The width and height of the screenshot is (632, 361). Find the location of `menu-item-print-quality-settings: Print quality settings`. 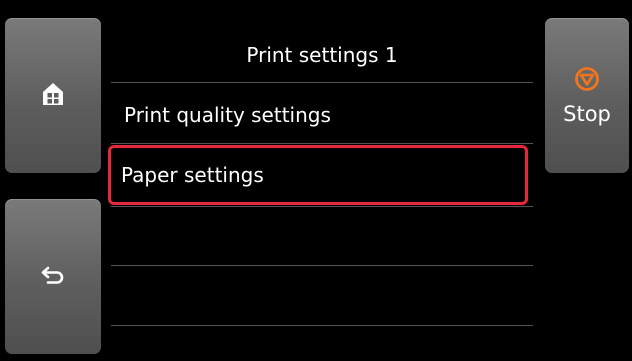

menu-item-print-quality-settings: Print quality settings is located at coordinates (322, 115).